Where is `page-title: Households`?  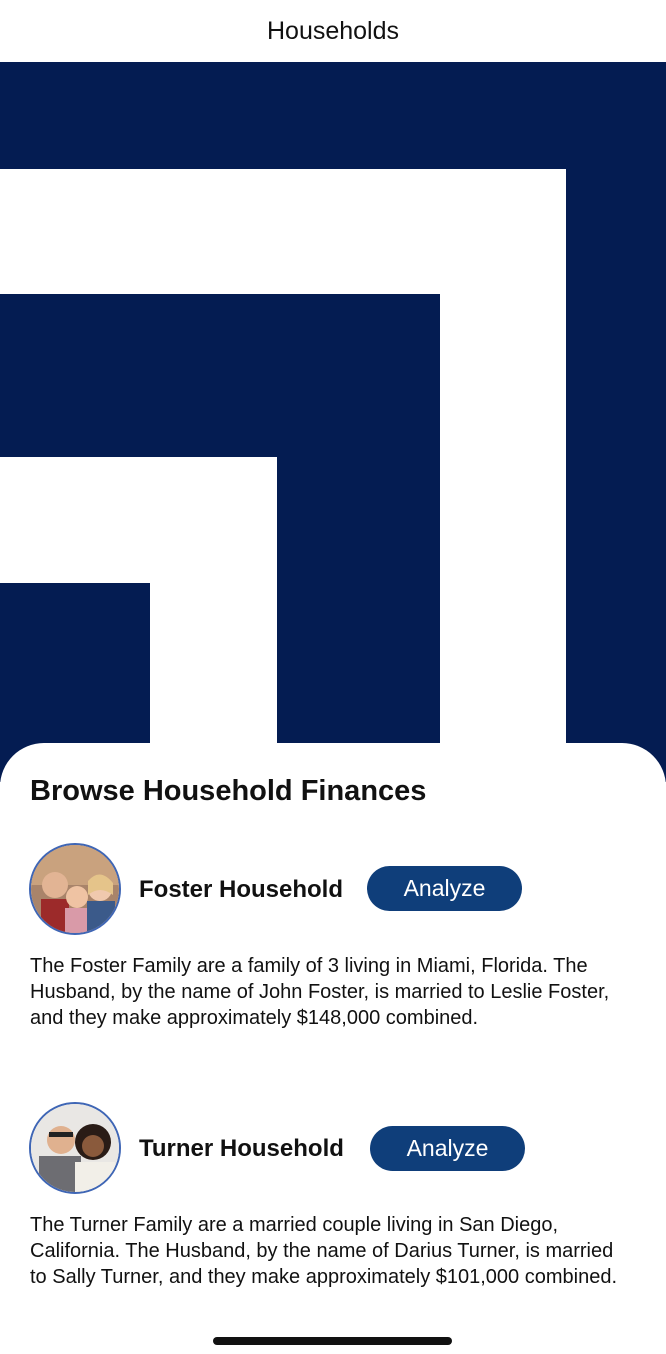 page-title: Households is located at coordinates (333, 30).